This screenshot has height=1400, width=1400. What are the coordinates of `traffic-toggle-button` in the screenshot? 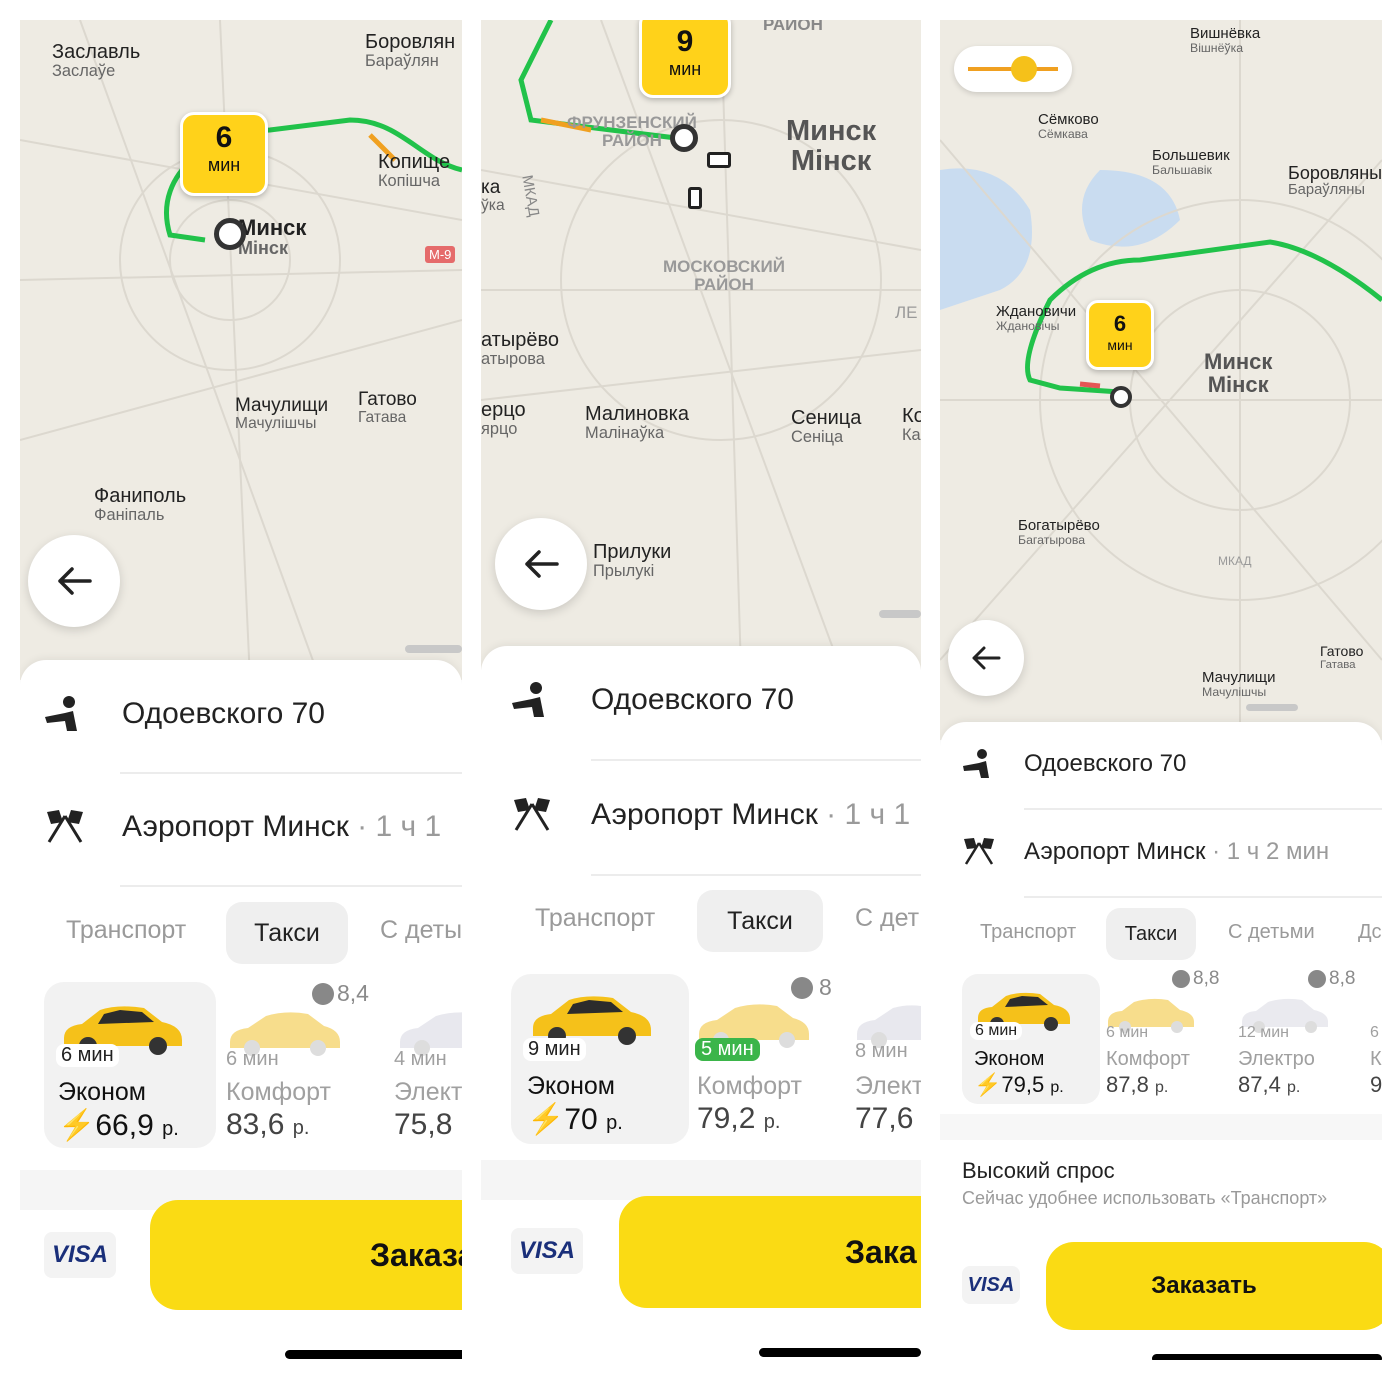 It's located at (1013, 69).